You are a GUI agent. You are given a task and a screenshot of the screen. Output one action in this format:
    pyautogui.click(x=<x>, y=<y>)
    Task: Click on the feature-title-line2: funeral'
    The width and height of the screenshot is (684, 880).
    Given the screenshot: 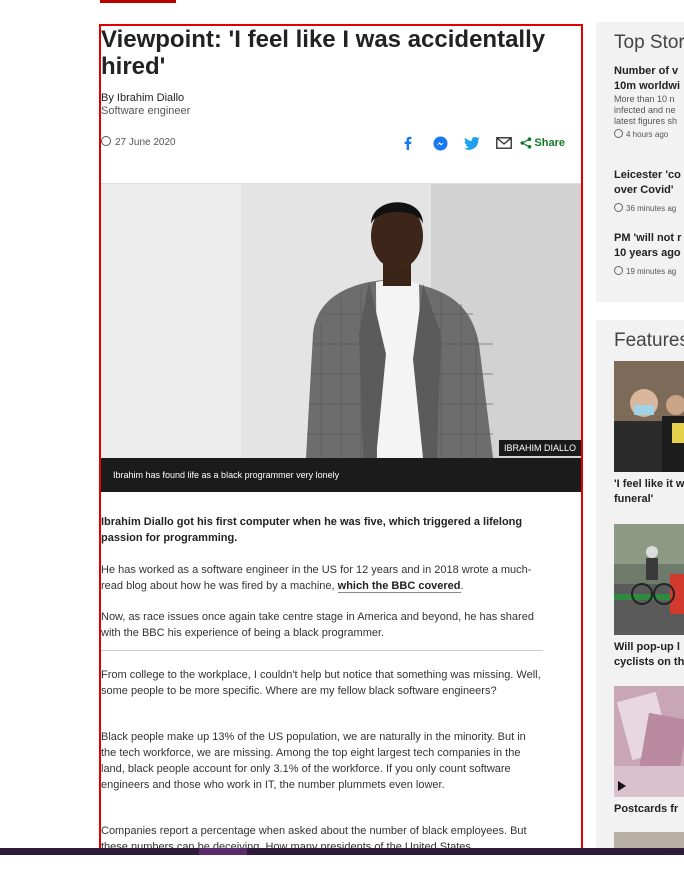 What is the action you would take?
    pyautogui.click(x=649, y=499)
    